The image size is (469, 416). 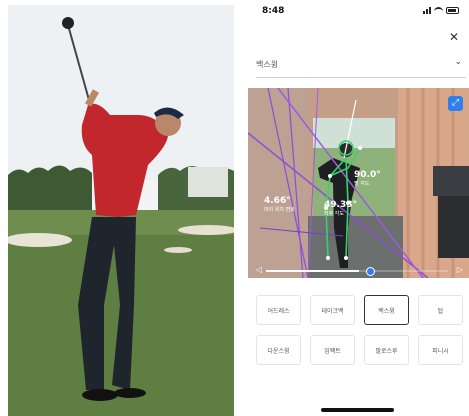 What do you see at coordinates (427, 10) in the screenshot?
I see `signal-icon` at bounding box center [427, 10].